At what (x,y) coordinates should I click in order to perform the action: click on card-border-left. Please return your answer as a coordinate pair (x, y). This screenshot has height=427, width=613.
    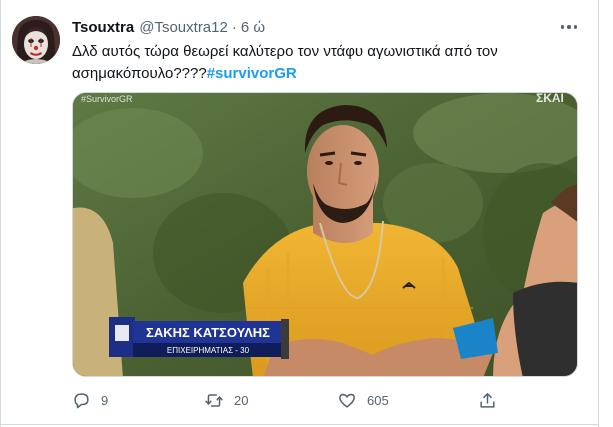
    Looking at the image, I should click on (0, 213).